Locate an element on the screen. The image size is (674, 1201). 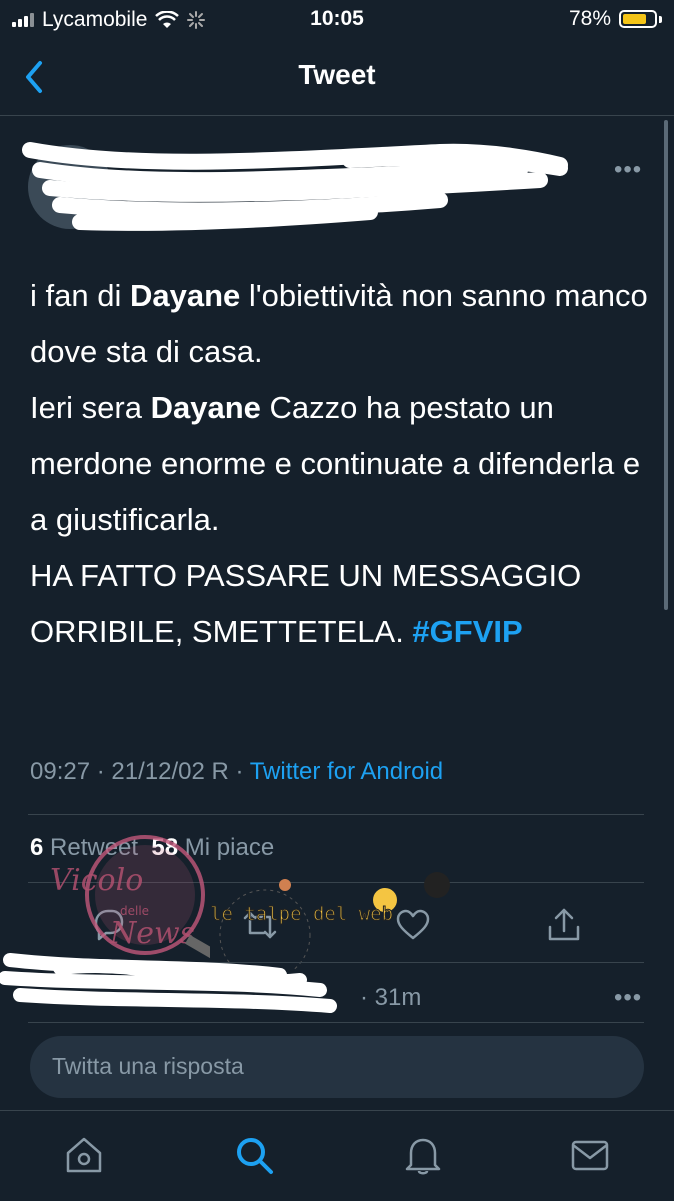
share-icon is located at coordinates (564, 925).